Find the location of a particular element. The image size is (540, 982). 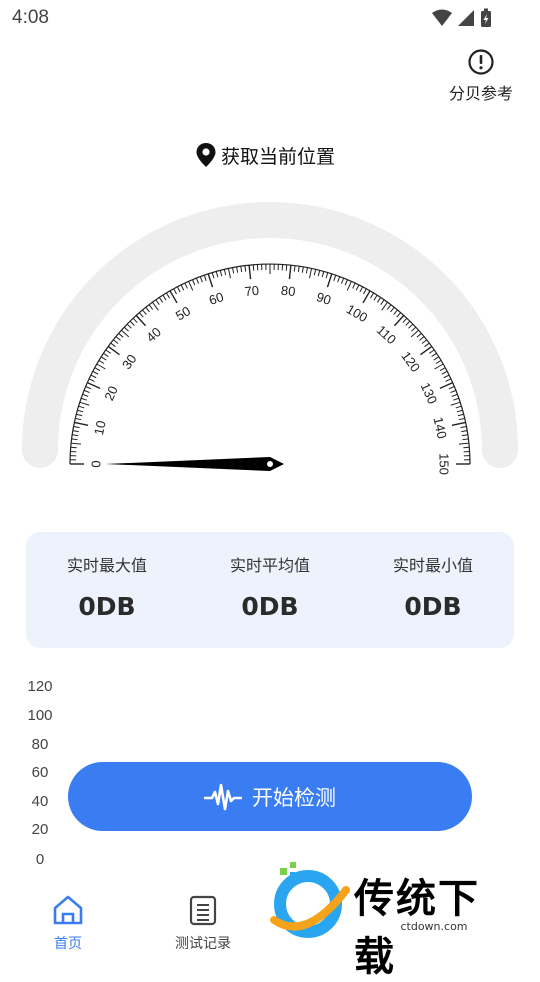

stat-max-label: 实时最大值 is located at coordinates (107, 564).